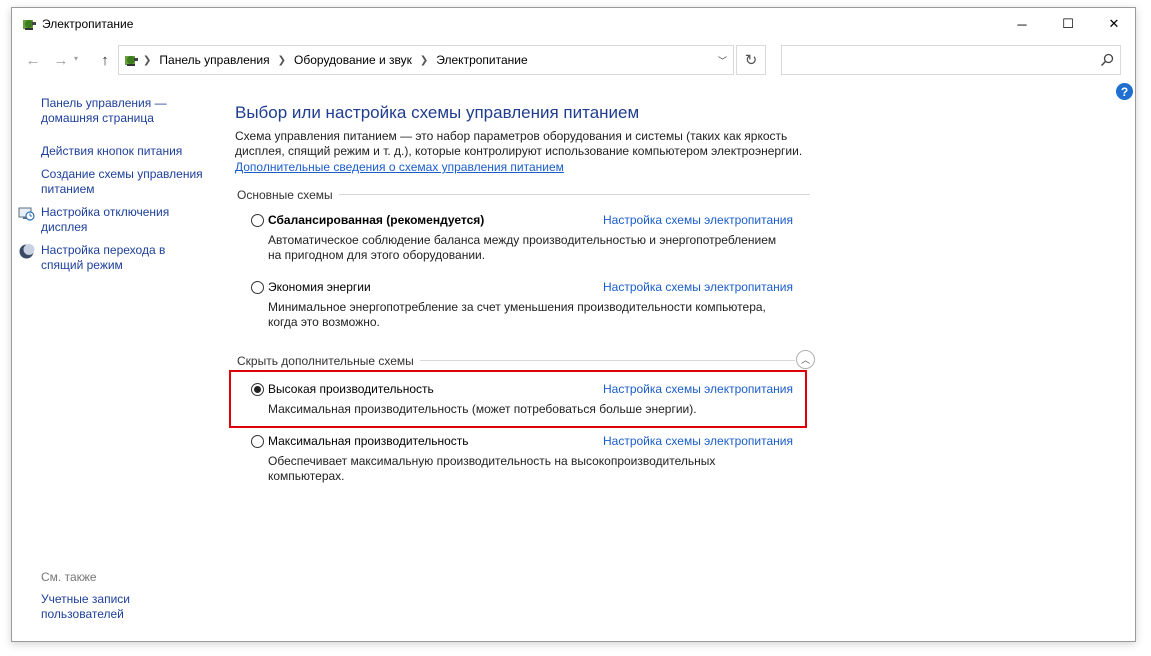 The height and width of the screenshot is (656, 1151). Describe the element at coordinates (376, 220) in the screenshot. I see `plan-name-balanced: Сбалансированная (рекомендуется)` at that location.